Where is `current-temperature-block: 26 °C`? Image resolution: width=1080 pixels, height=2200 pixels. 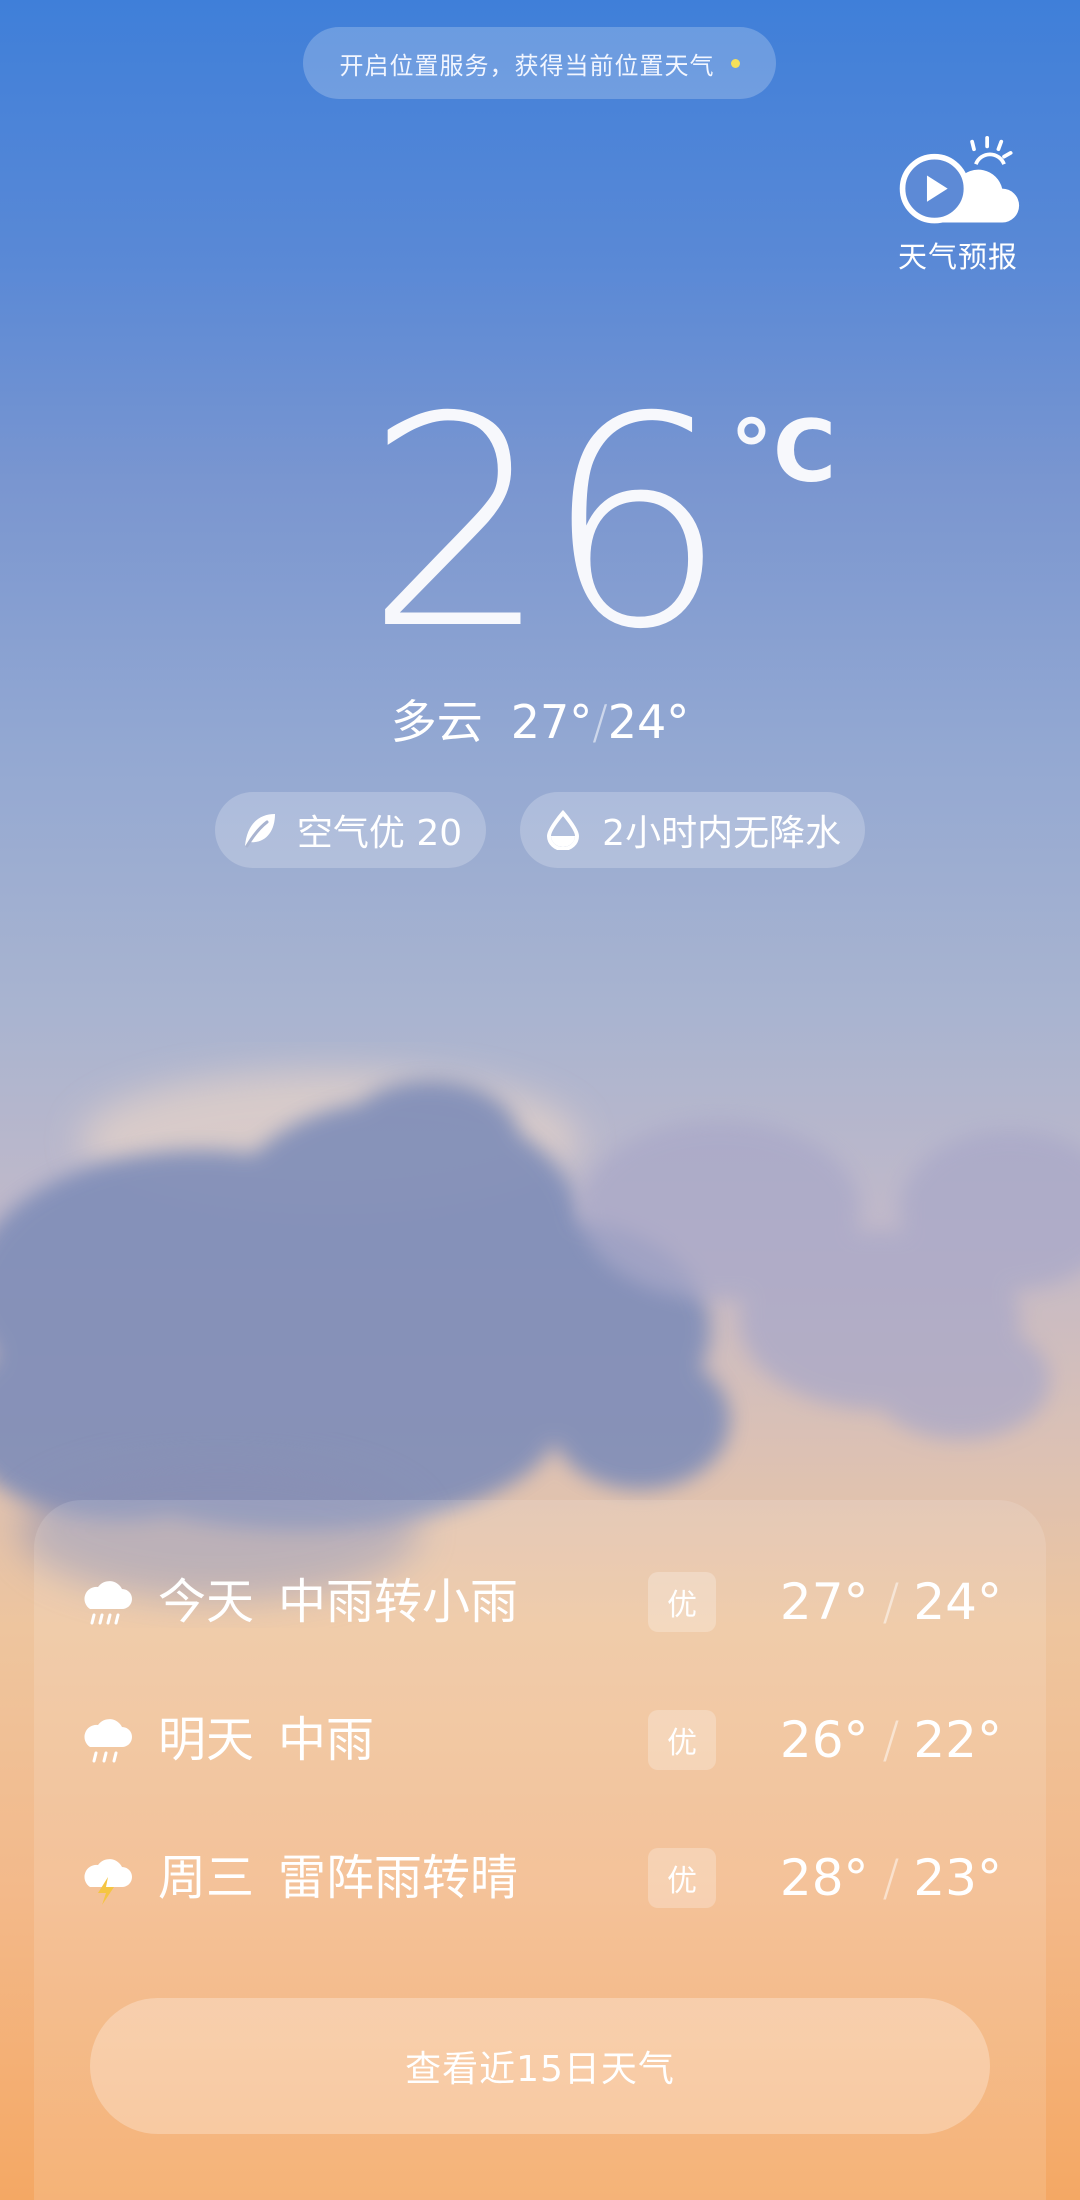
current-temperature-block: 26 °C is located at coordinates (540, 530).